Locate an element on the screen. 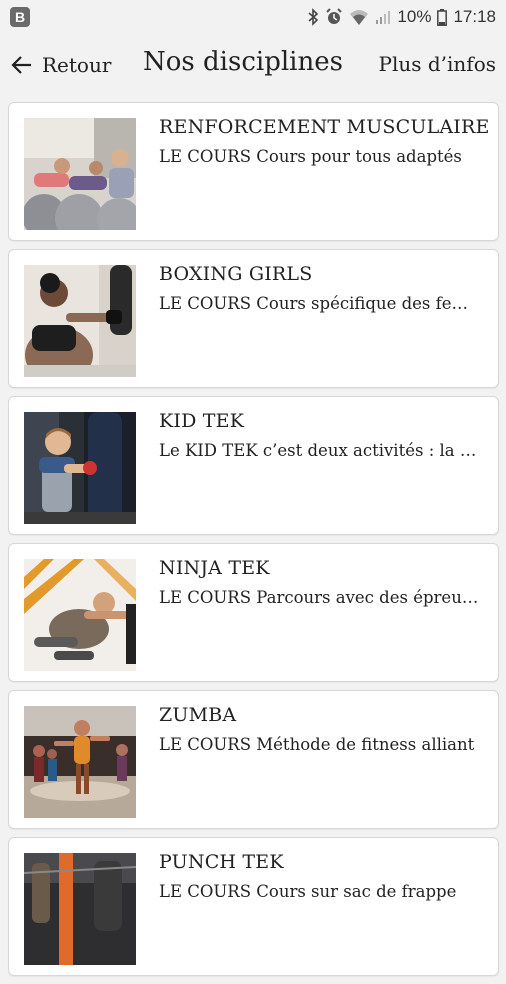 Image resolution: width=506 pixels, height=984 pixels. discipline-description: LE COURS Méthode de fitness alliant is located at coordinates (317, 744).